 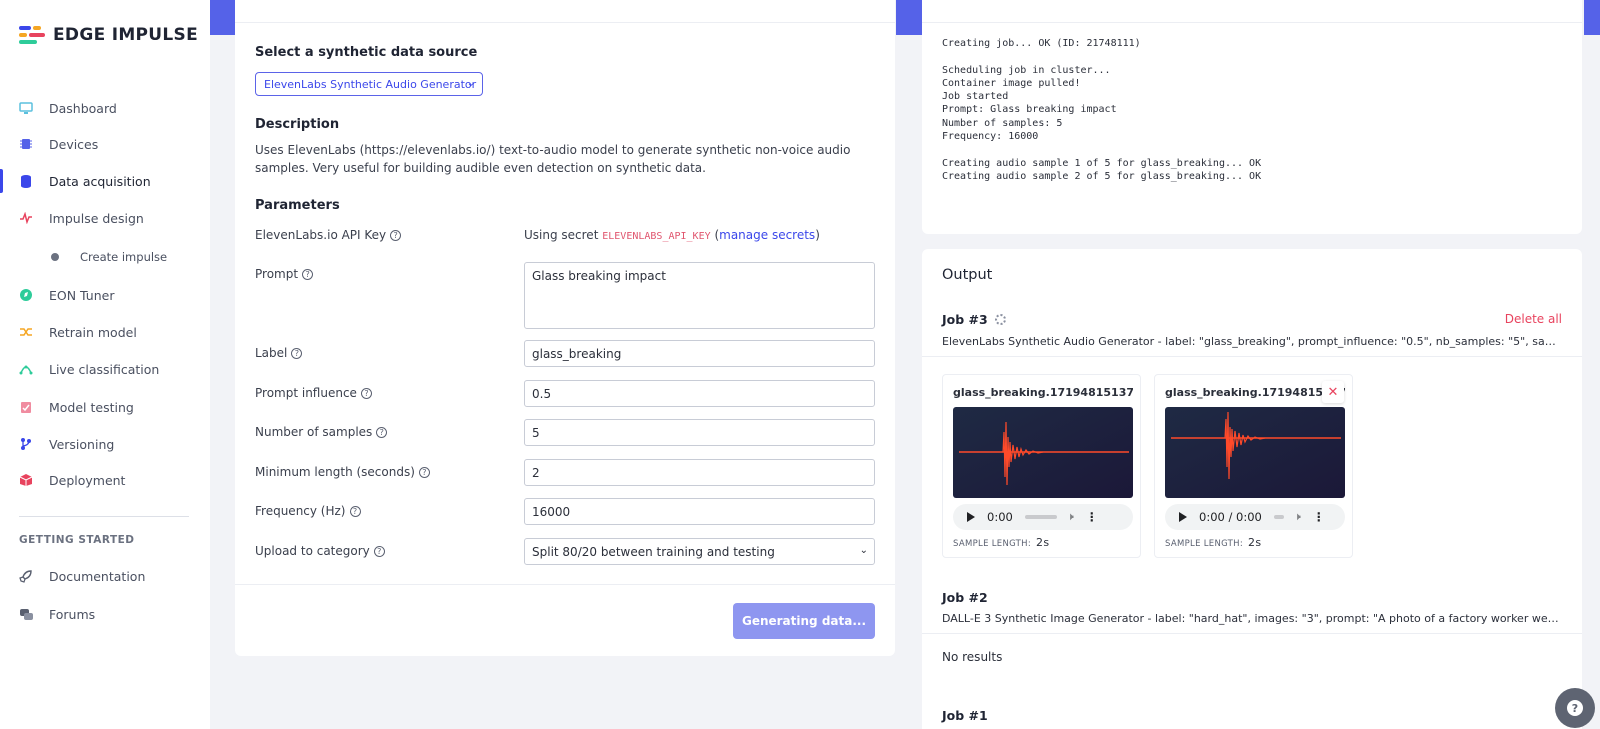 I want to click on sidebar-item-dashboard: Dashboard, so click(x=105, y=108).